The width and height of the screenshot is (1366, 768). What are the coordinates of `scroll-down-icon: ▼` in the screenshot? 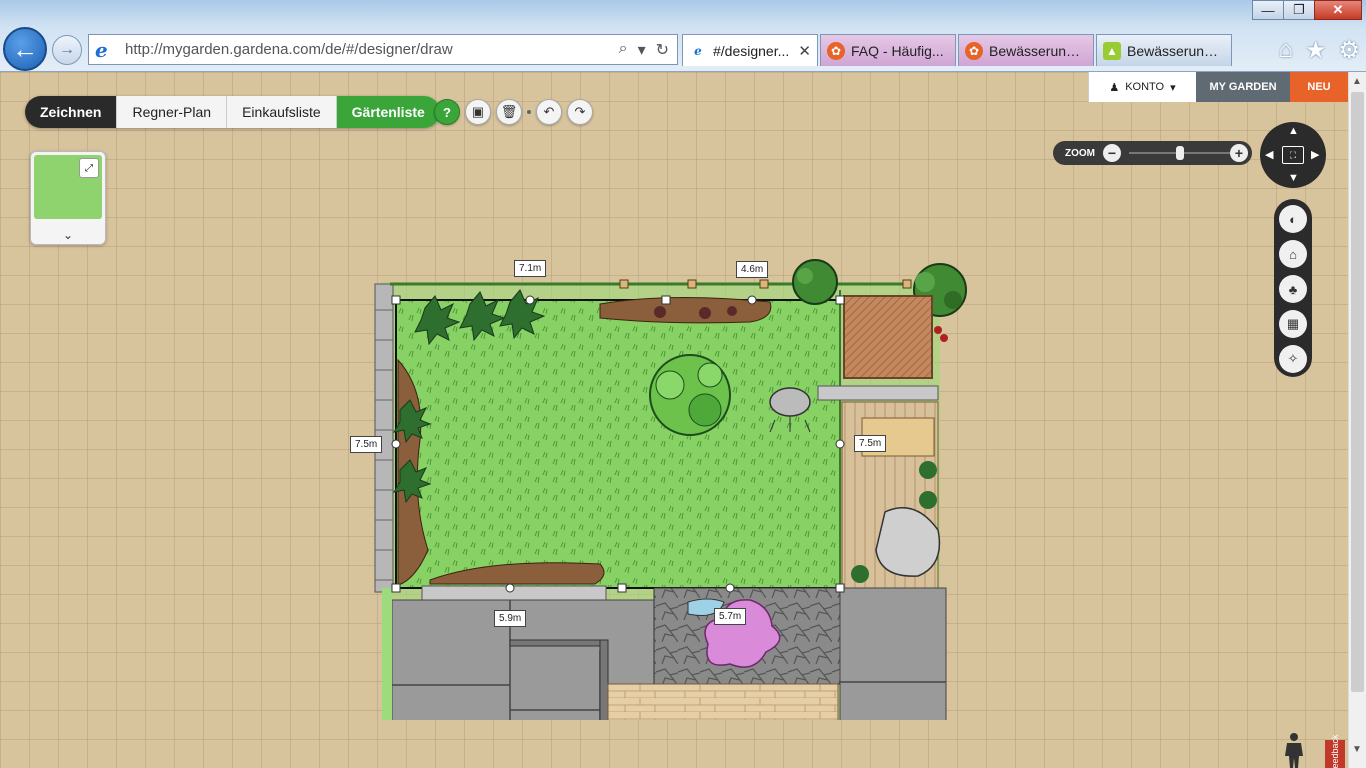 It's located at (1357, 749).